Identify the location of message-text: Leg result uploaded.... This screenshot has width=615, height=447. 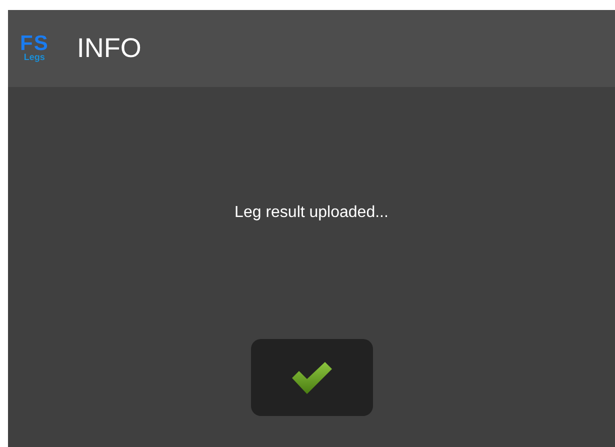
(311, 213).